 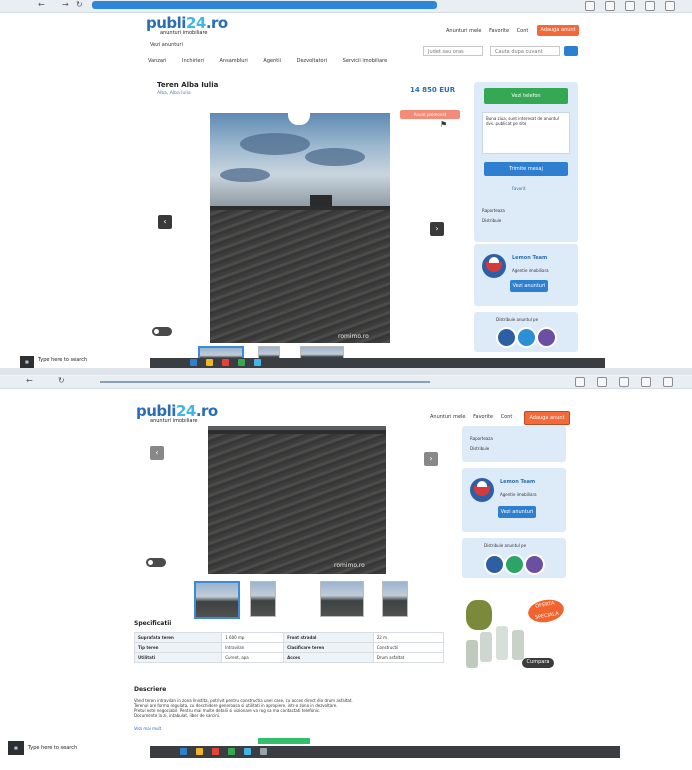 I want to click on description-more-link: Vezi mai mult, so click(x=147, y=728).